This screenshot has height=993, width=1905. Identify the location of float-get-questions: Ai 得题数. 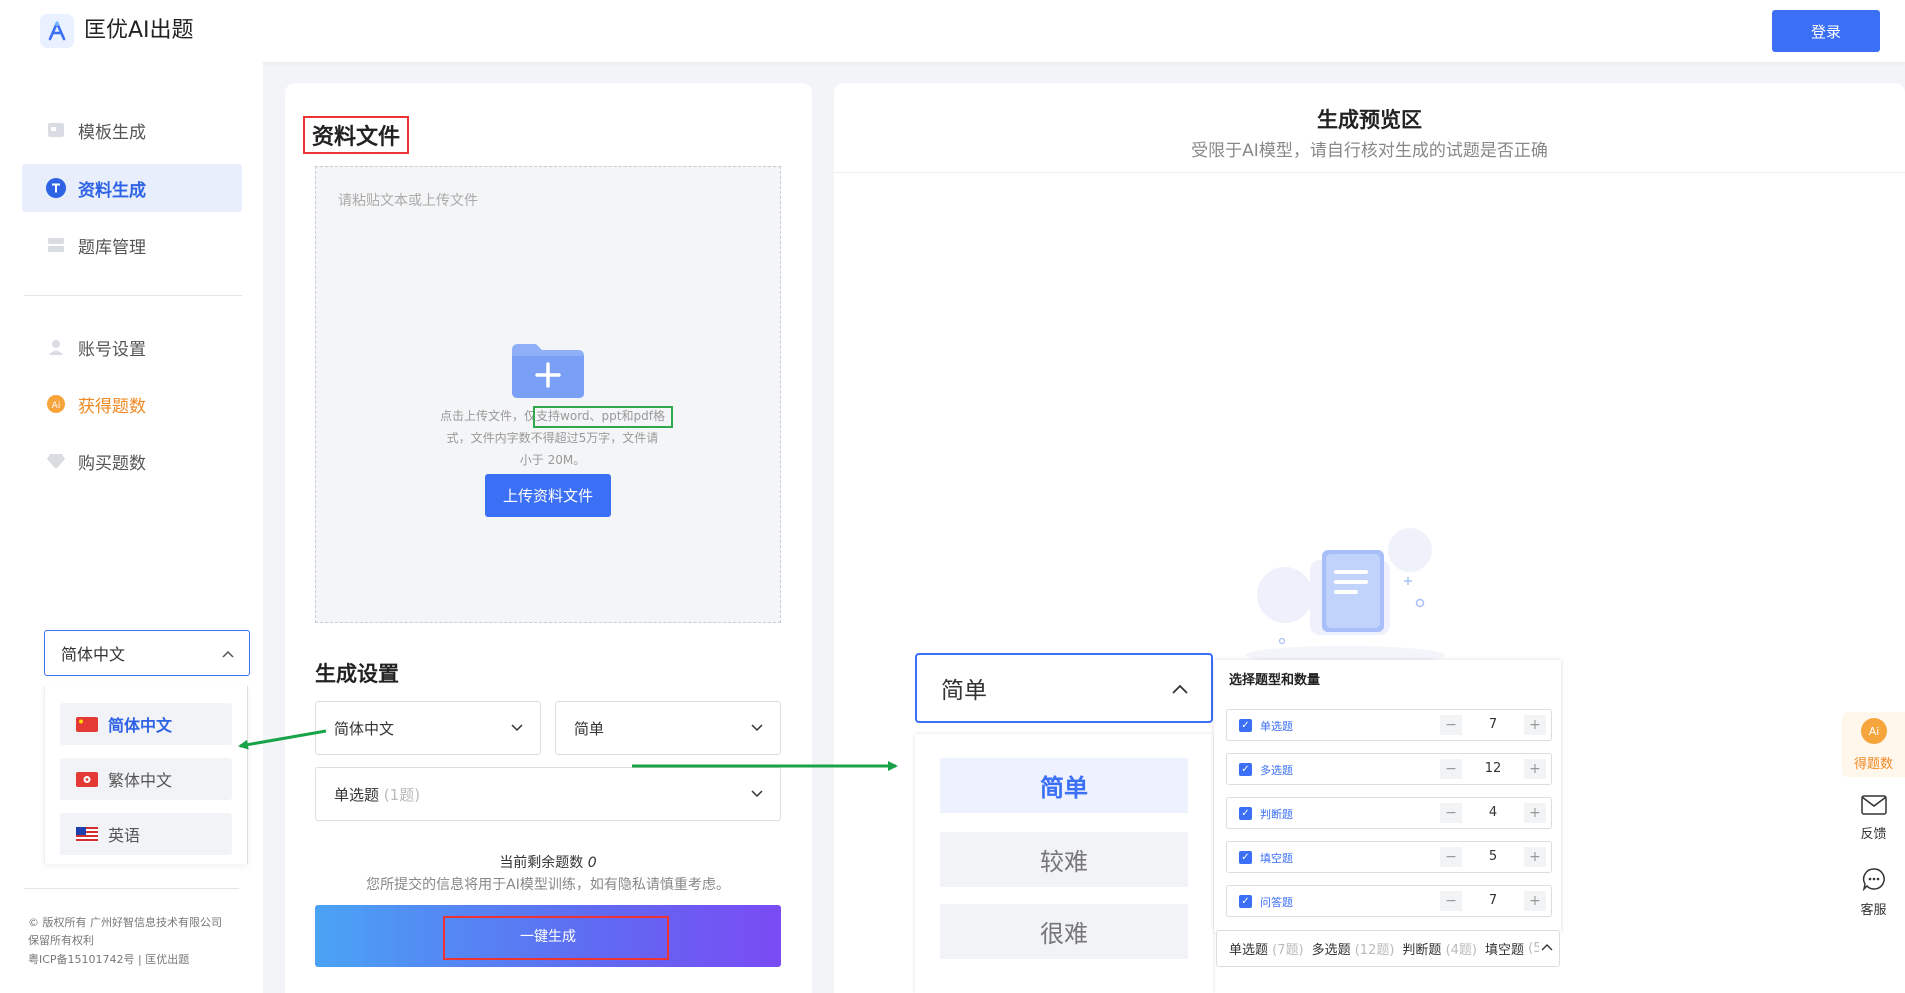
(1873, 744).